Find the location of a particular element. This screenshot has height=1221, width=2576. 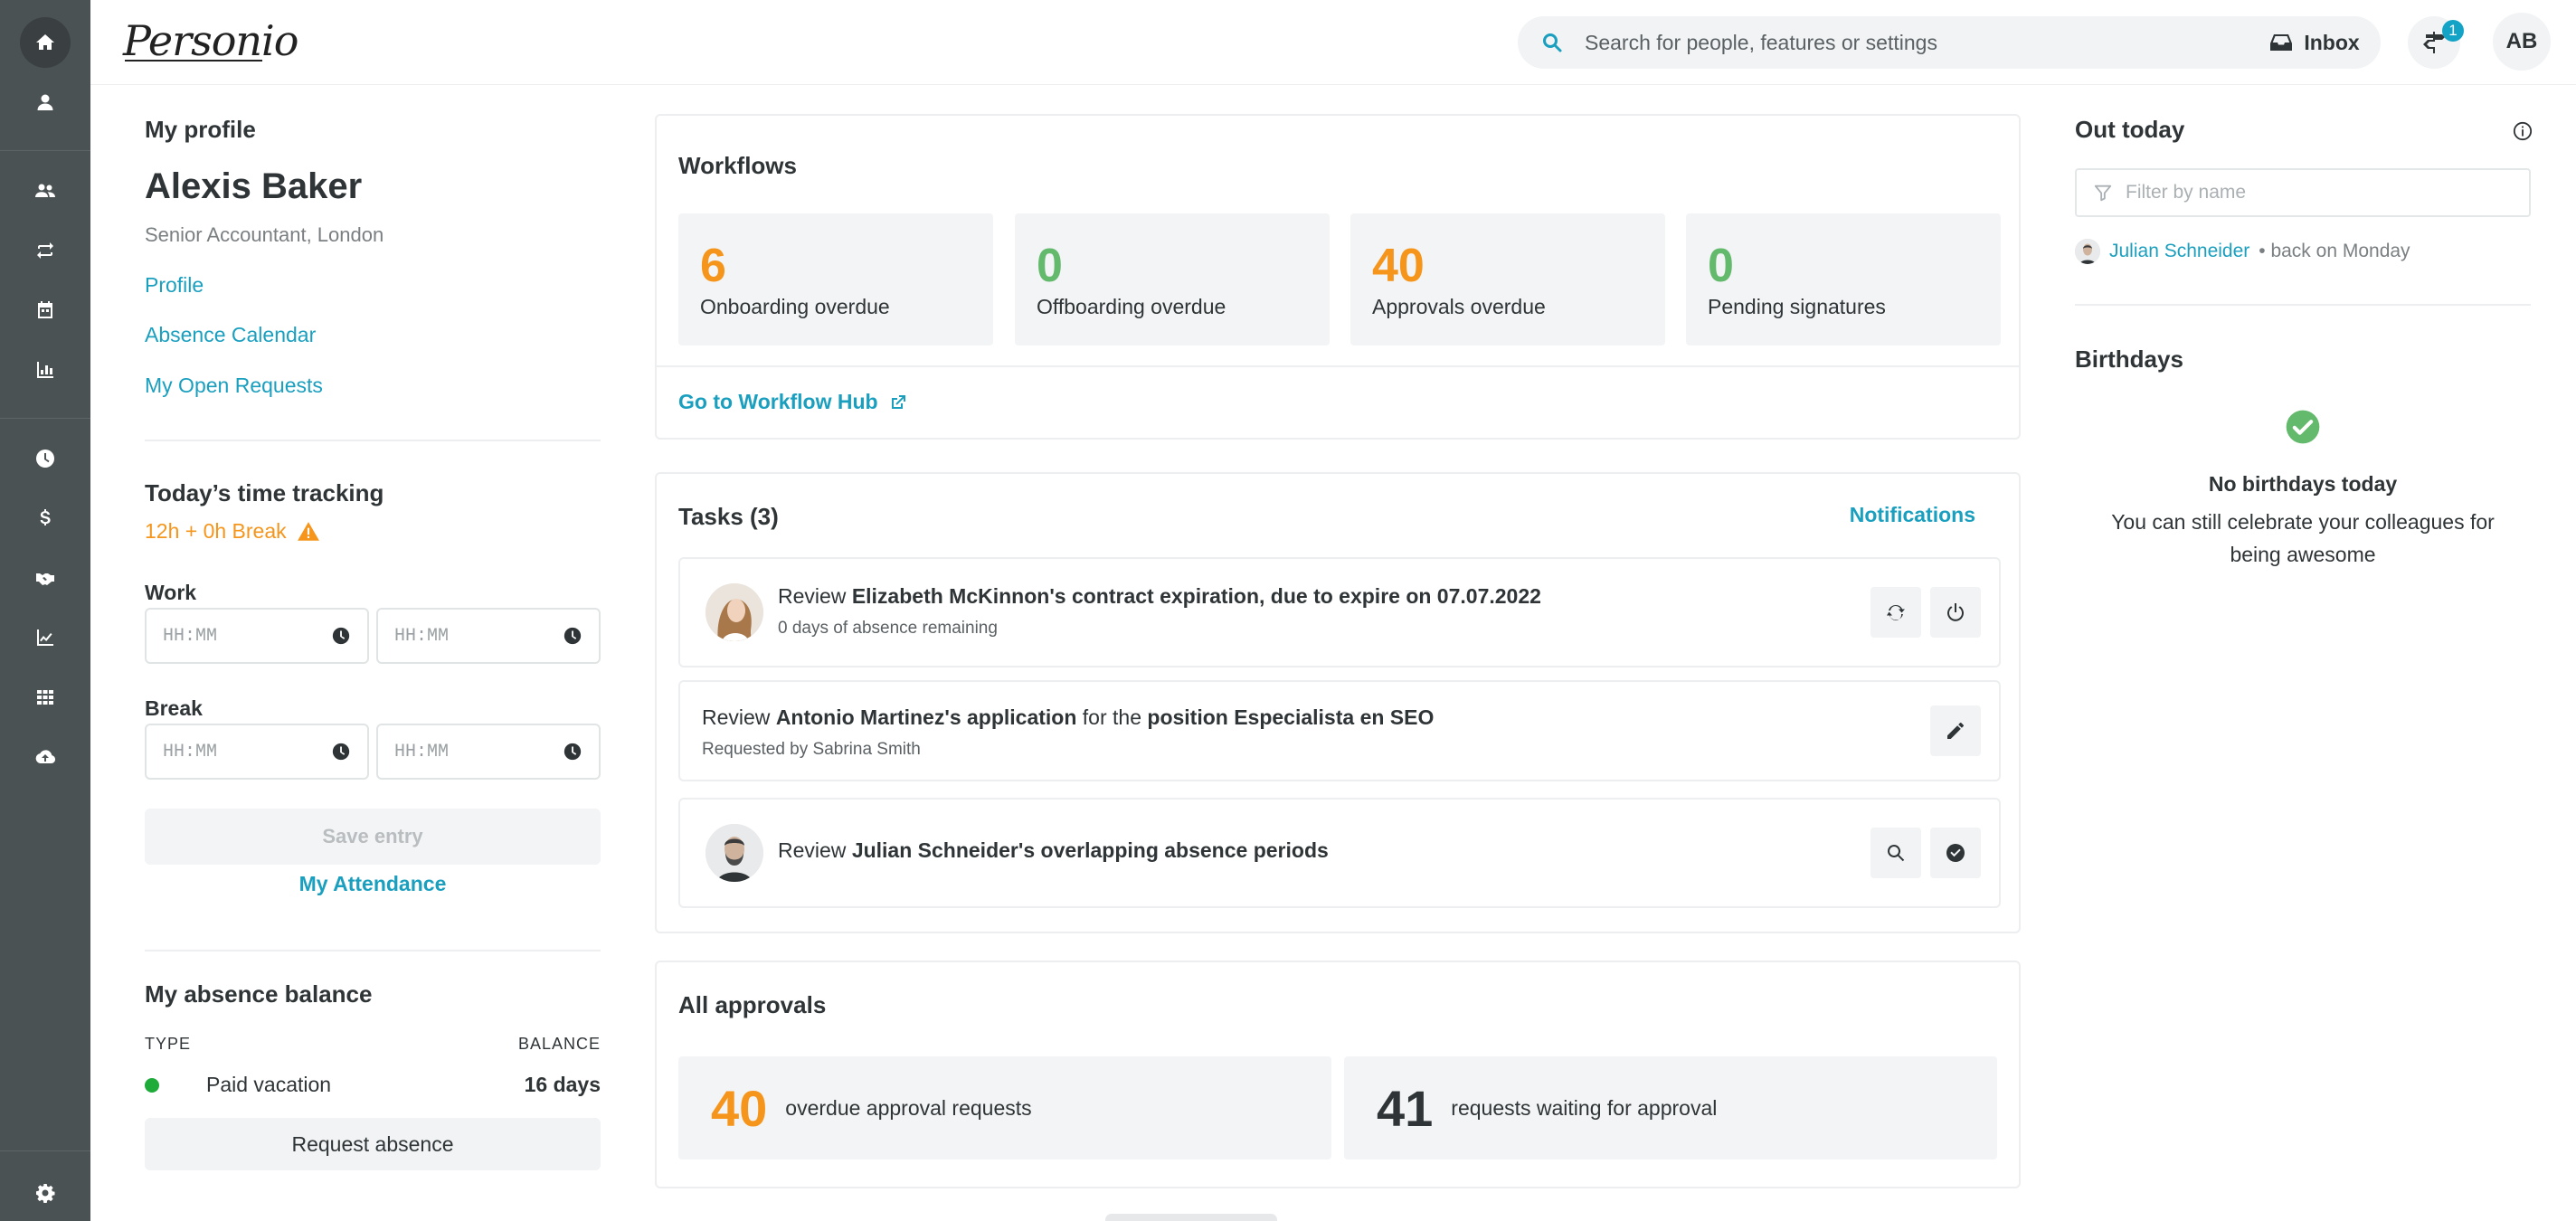

global-search is located at coordinates (1916, 42).